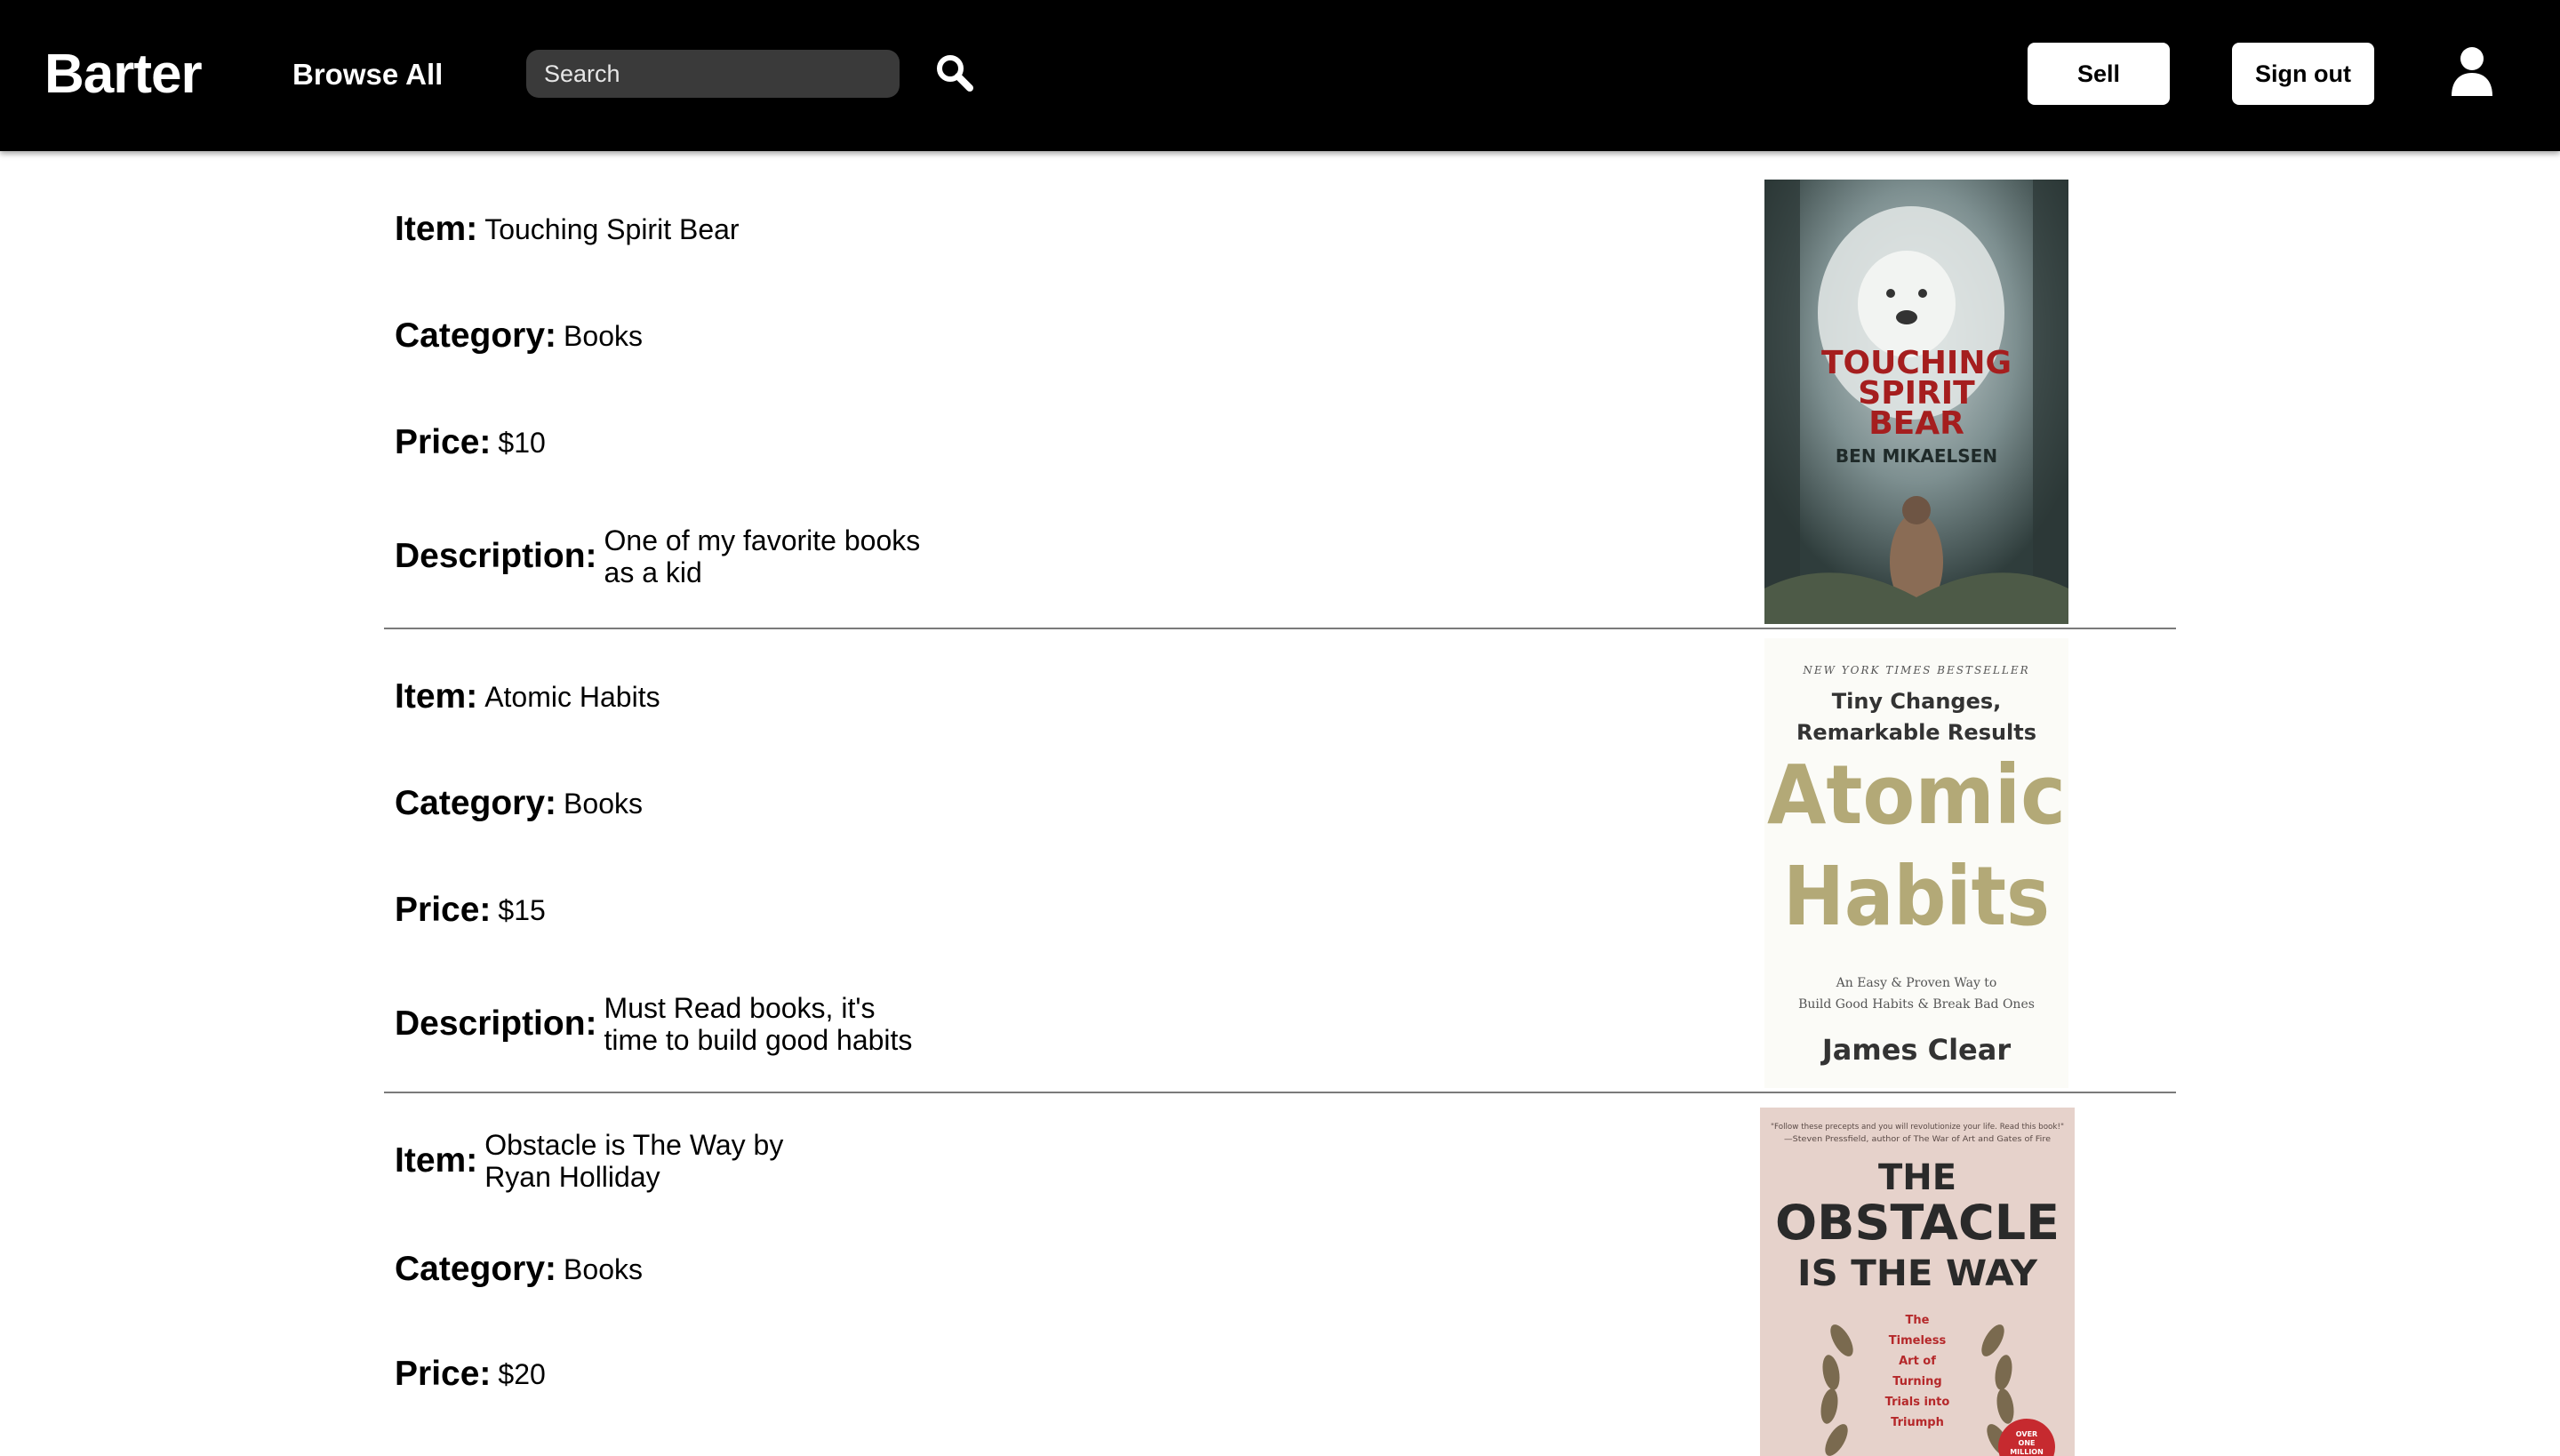  I want to click on cover-title: IS THE WAY, so click(1917, 1273).